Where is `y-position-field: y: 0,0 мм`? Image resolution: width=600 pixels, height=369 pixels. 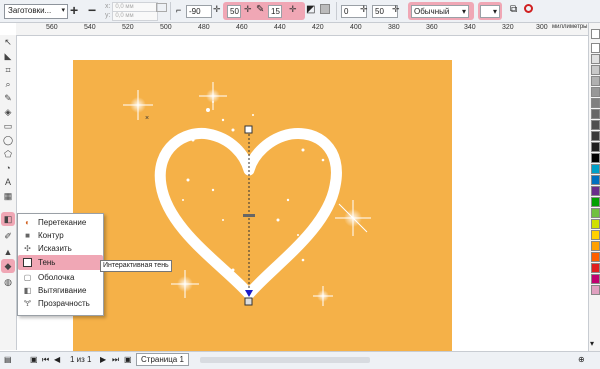
y-position-field: y: 0,0 мм is located at coordinates (132, 16).